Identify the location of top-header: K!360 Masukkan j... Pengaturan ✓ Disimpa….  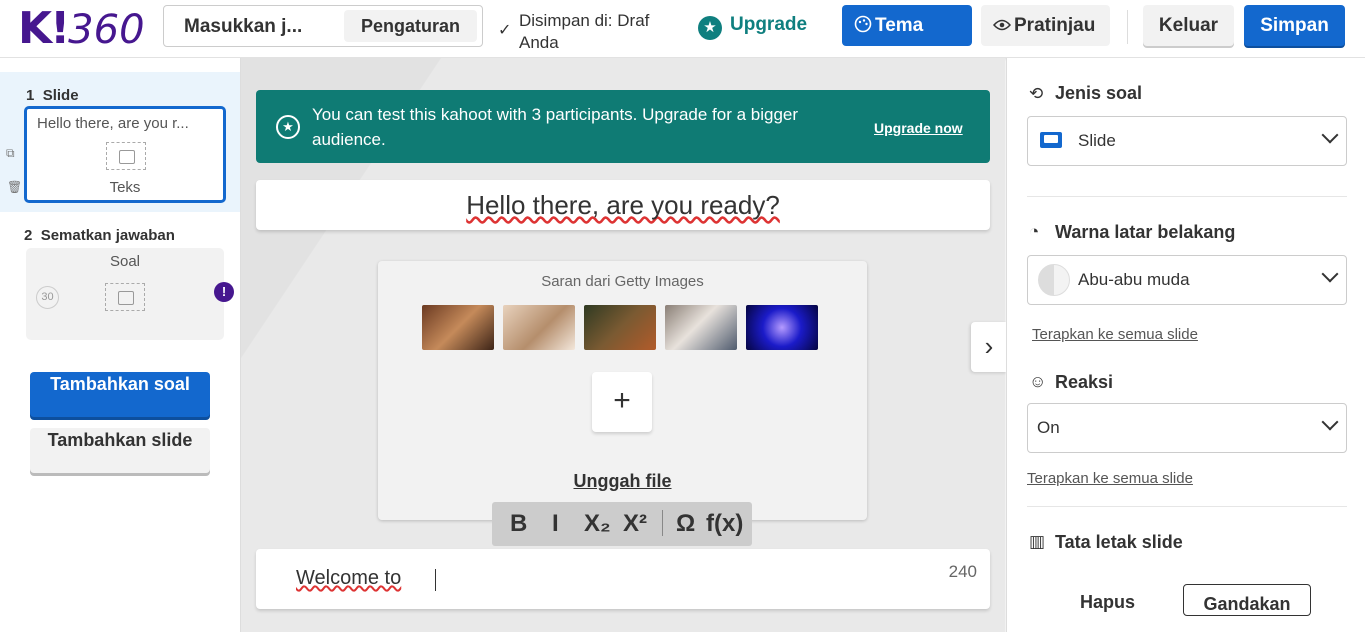
(682, 29).